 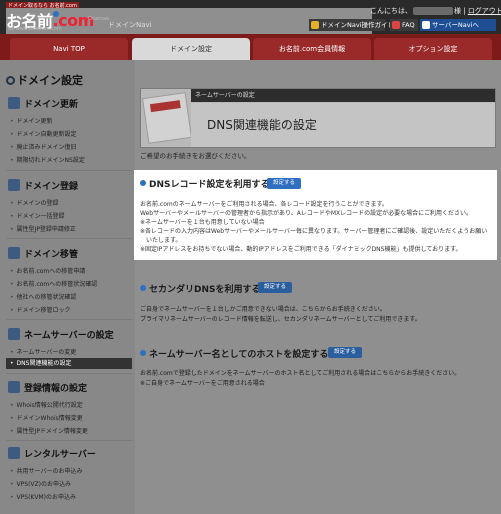 I want to click on sidebar-item-register: ドメインの登録, so click(x=34, y=202).